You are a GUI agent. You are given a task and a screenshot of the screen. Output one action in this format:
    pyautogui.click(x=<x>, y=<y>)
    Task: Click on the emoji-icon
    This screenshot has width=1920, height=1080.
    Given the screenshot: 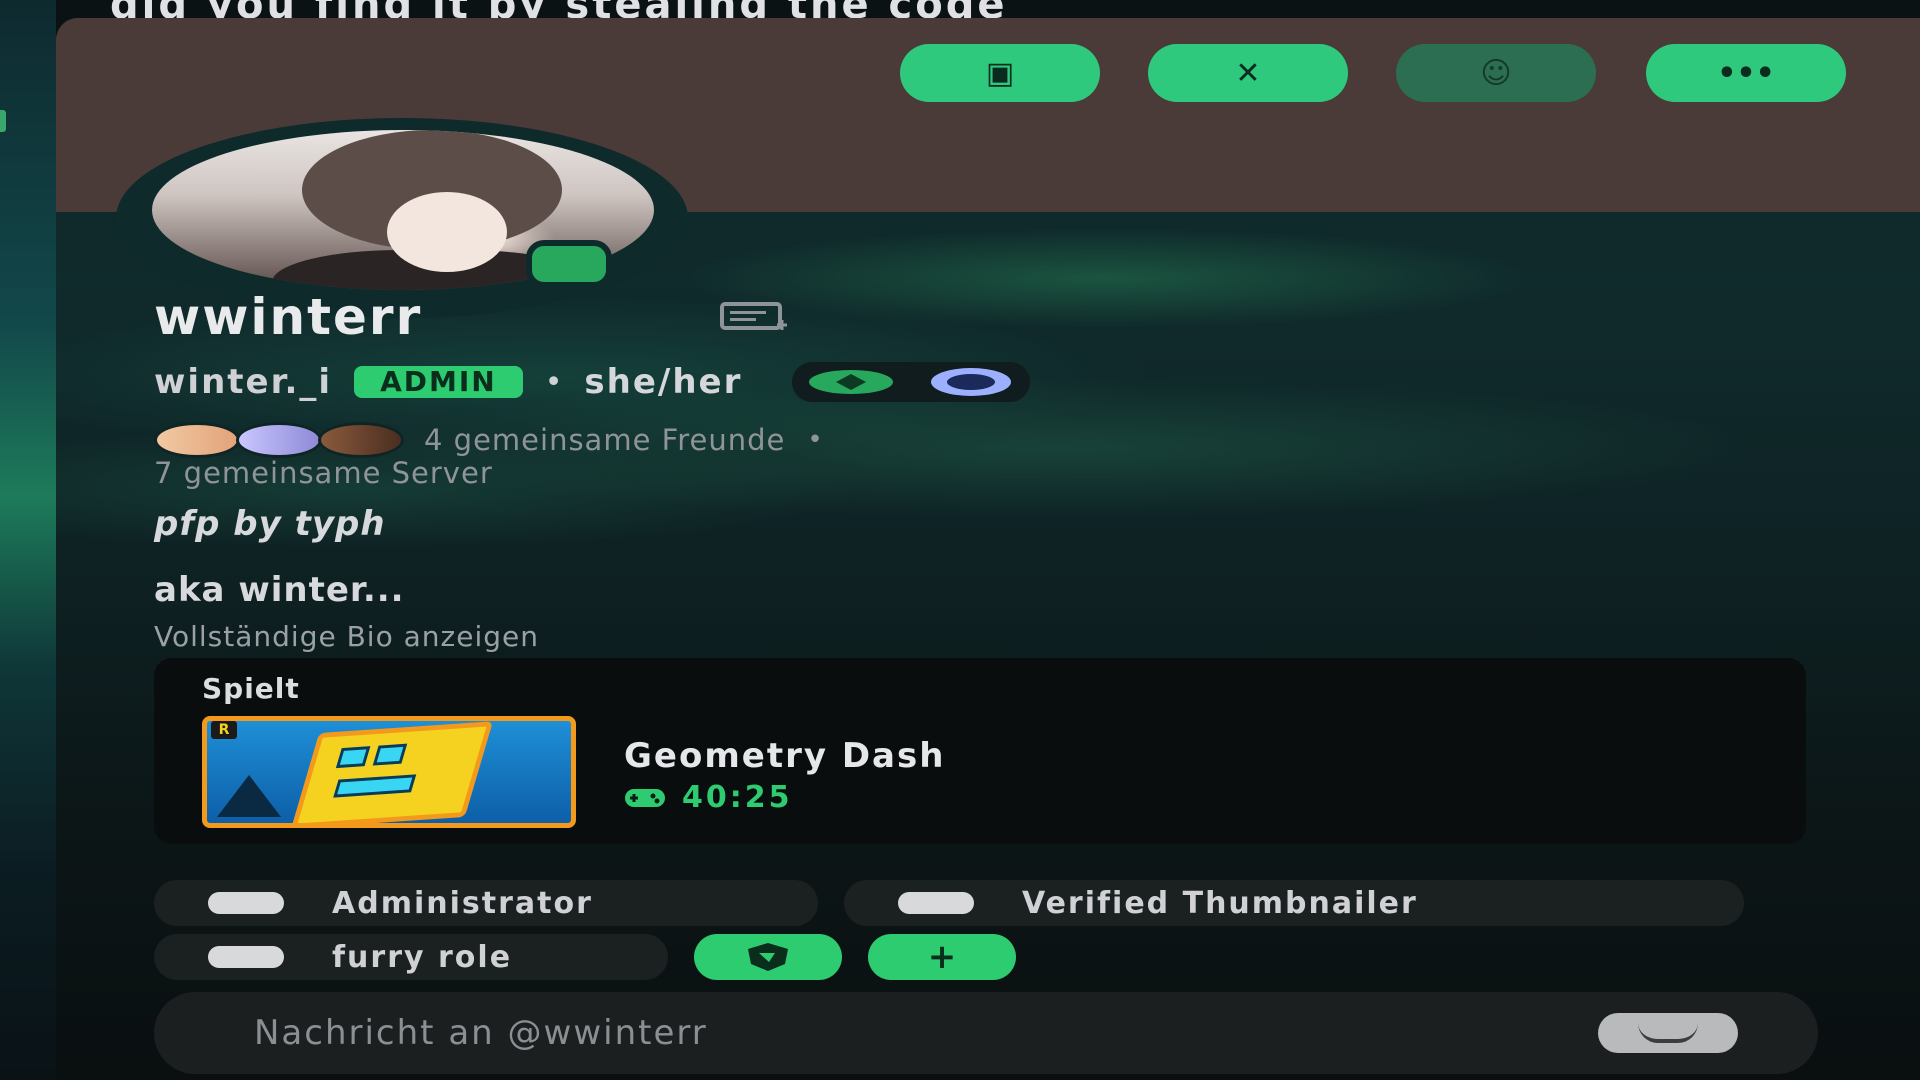 What is the action you would take?
    pyautogui.click(x=1668, y=1033)
    